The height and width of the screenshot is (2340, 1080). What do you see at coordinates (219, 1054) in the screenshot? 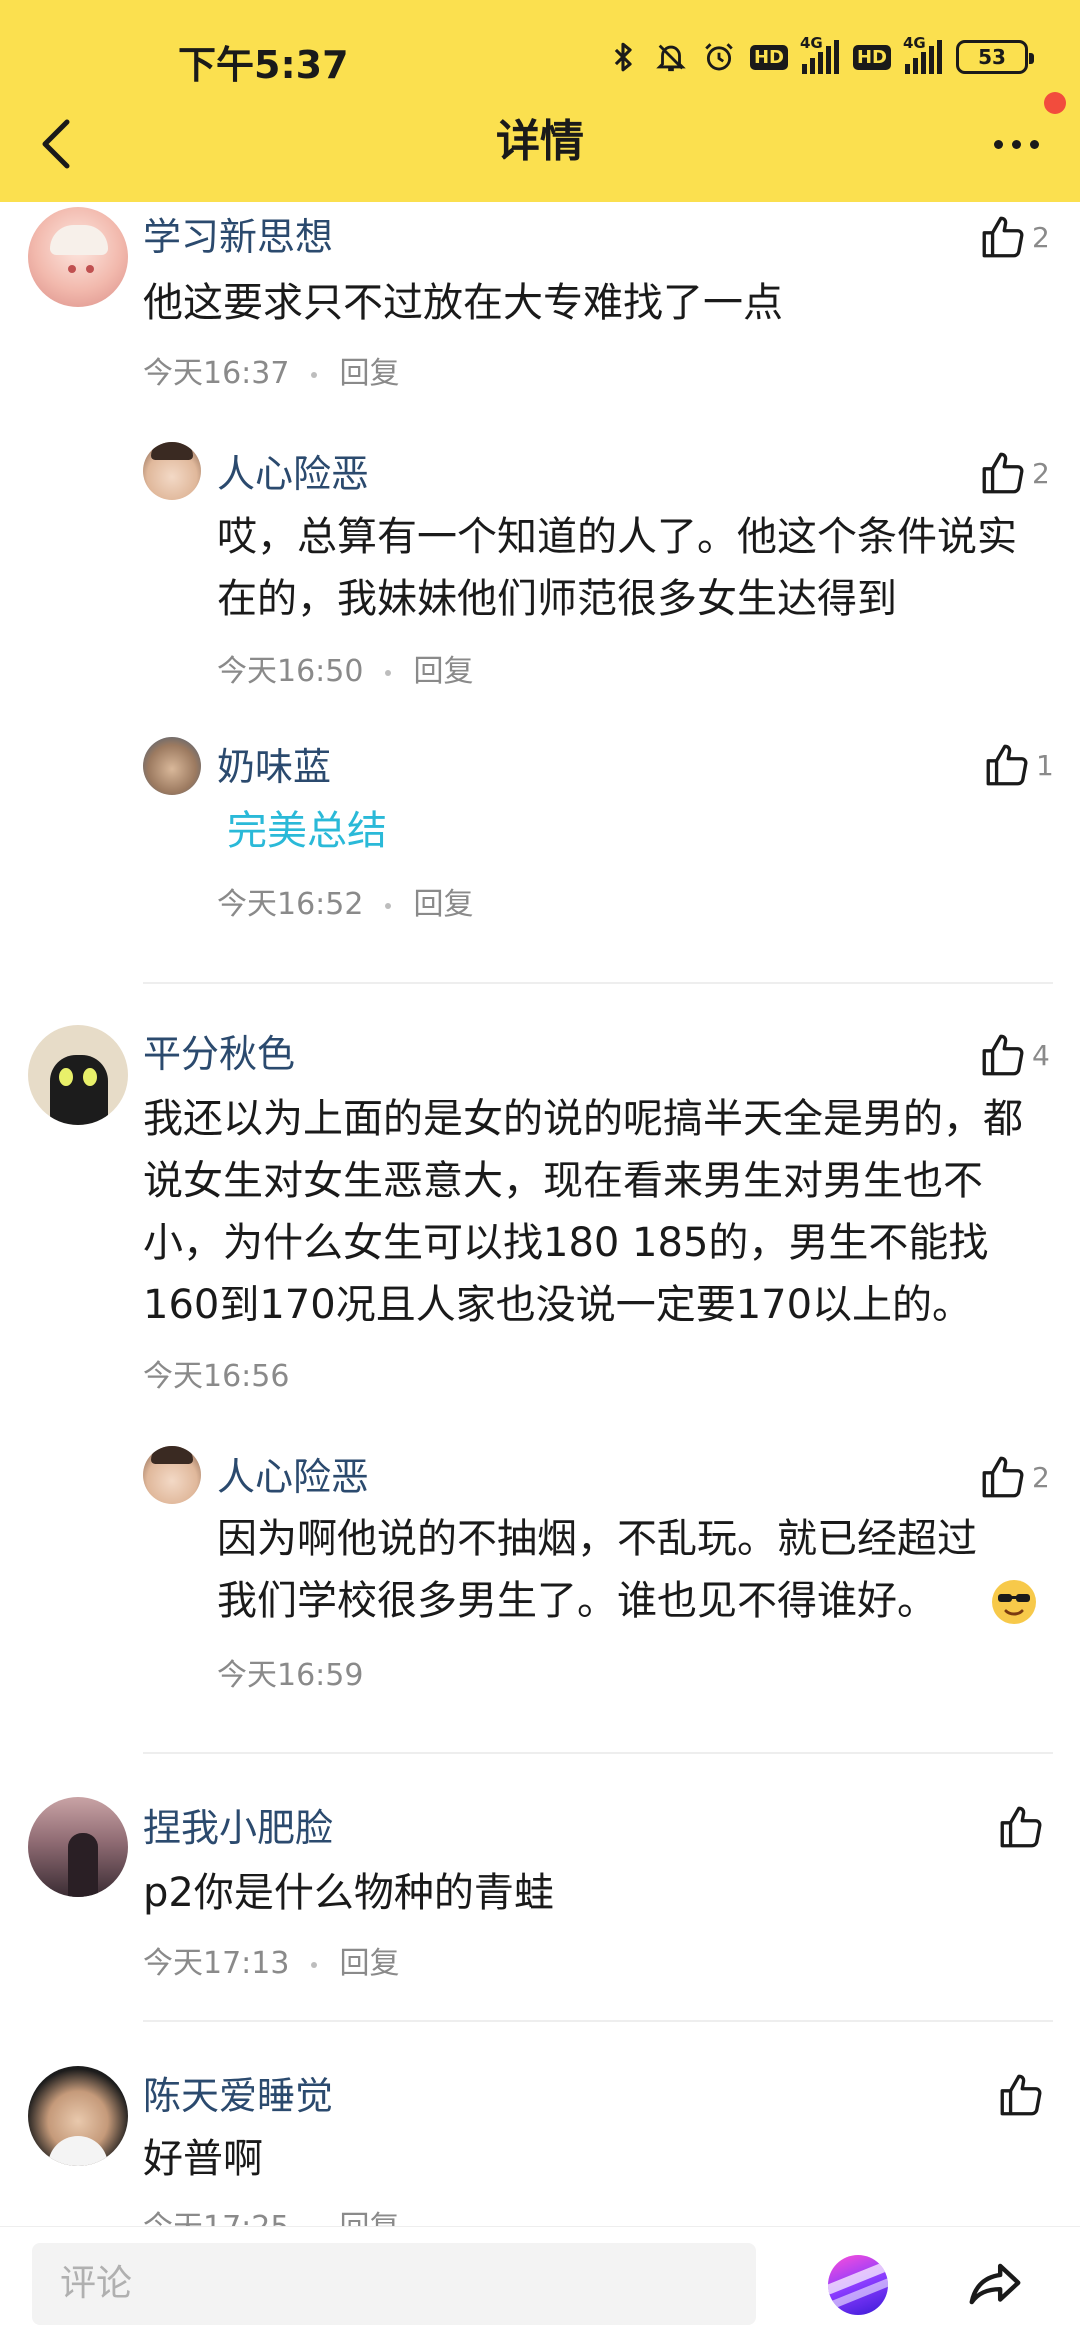
I see `username: 平分秋色` at bounding box center [219, 1054].